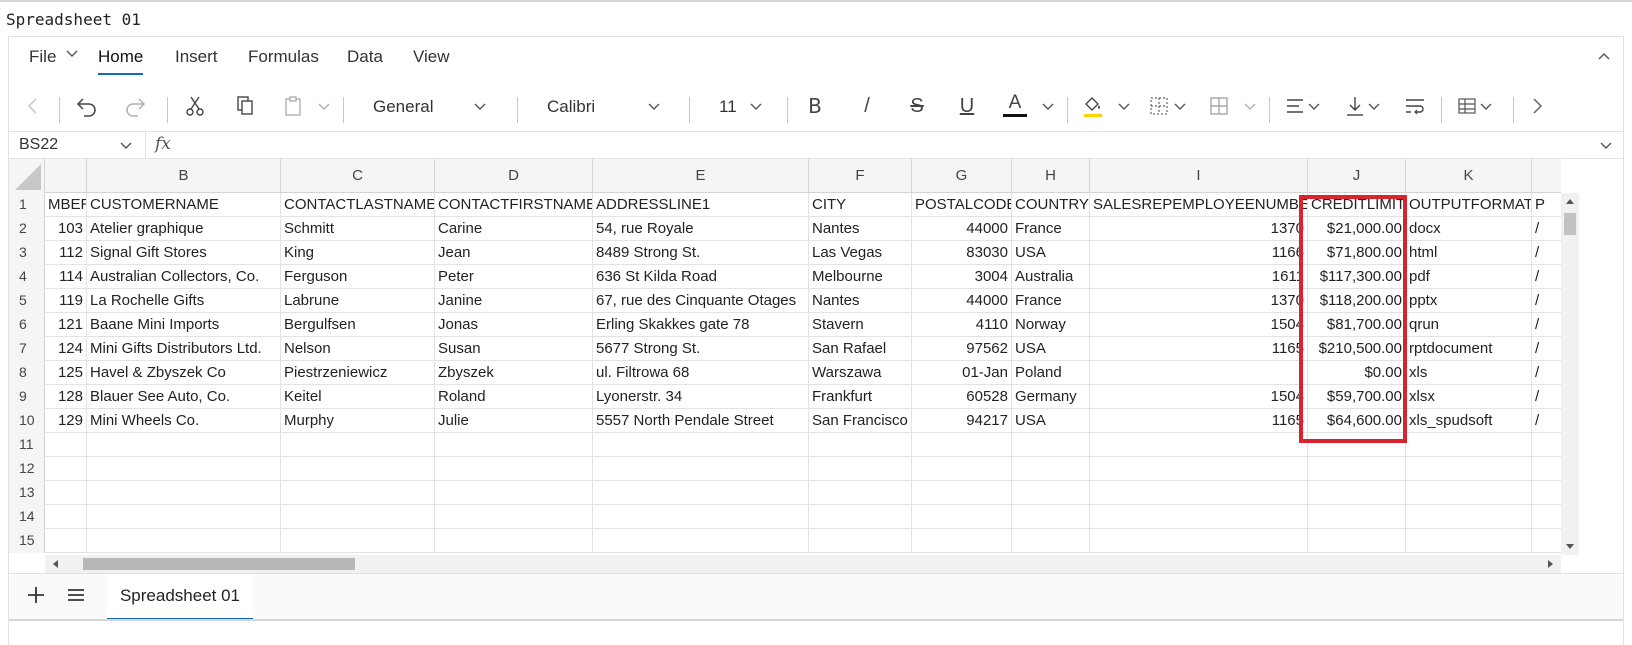 Image resolution: width=1632 pixels, height=645 pixels. Describe the element at coordinates (87, 106) in the screenshot. I see `undo-icon` at that location.